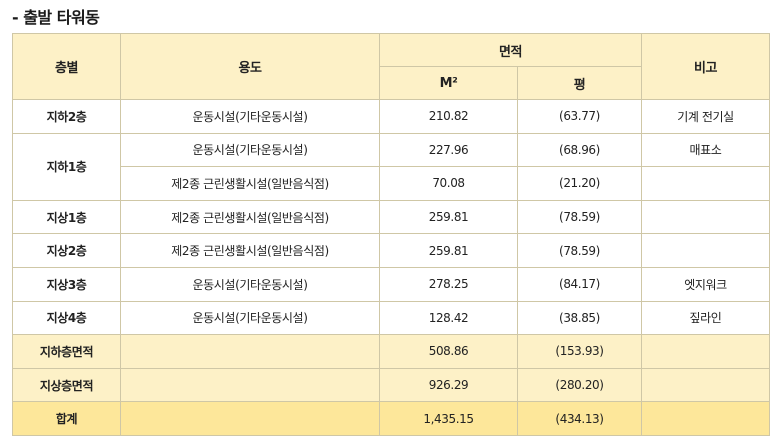  What do you see at coordinates (705, 66) in the screenshot?
I see `header-note: 비고` at bounding box center [705, 66].